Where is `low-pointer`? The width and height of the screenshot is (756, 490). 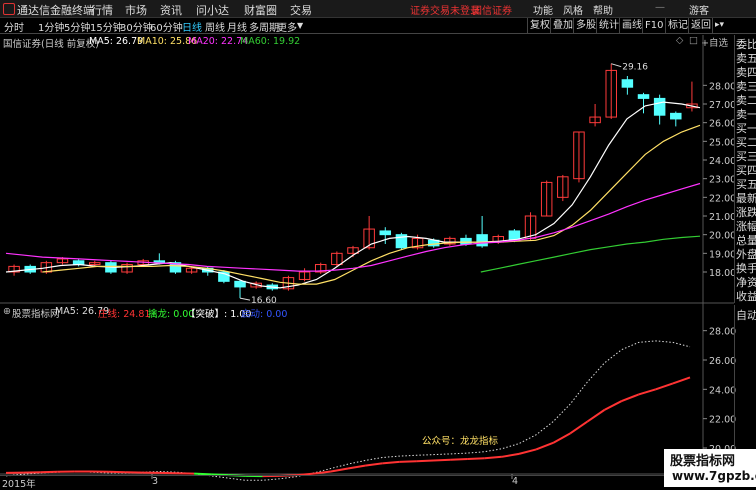 low-pointer is located at coordinates (245, 299).